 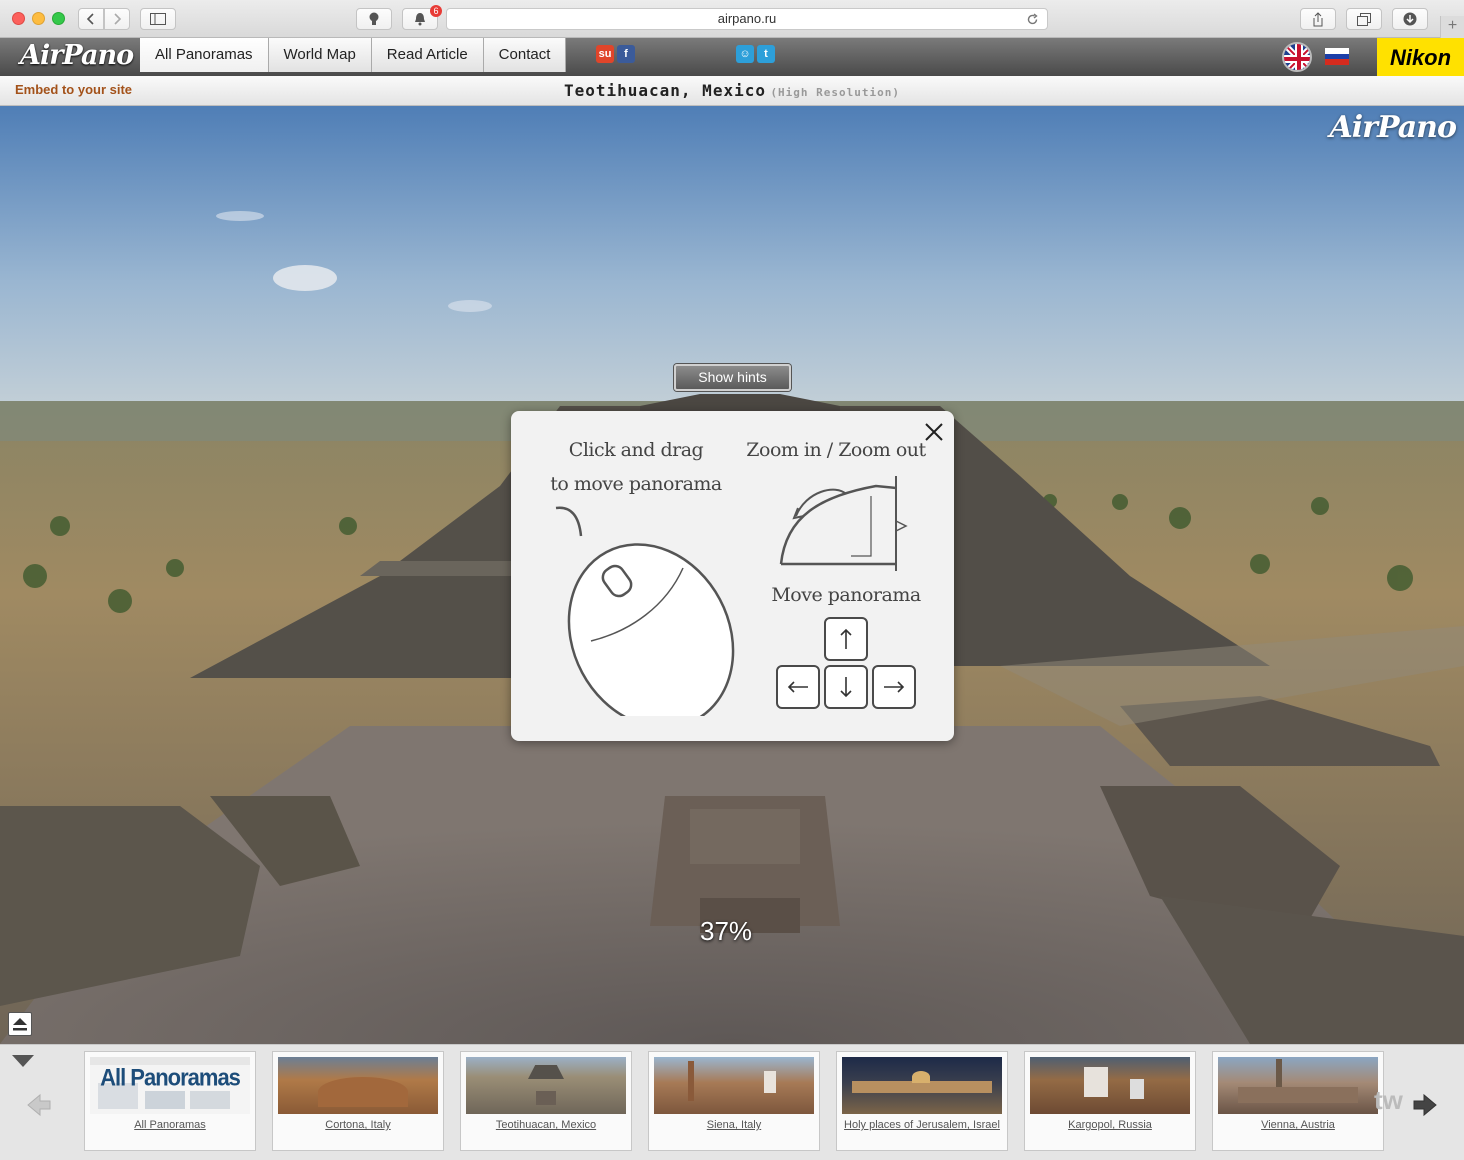 What do you see at coordinates (755, 54) in the screenshot?
I see `social-group-2: ☺ t` at bounding box center [755, 54].